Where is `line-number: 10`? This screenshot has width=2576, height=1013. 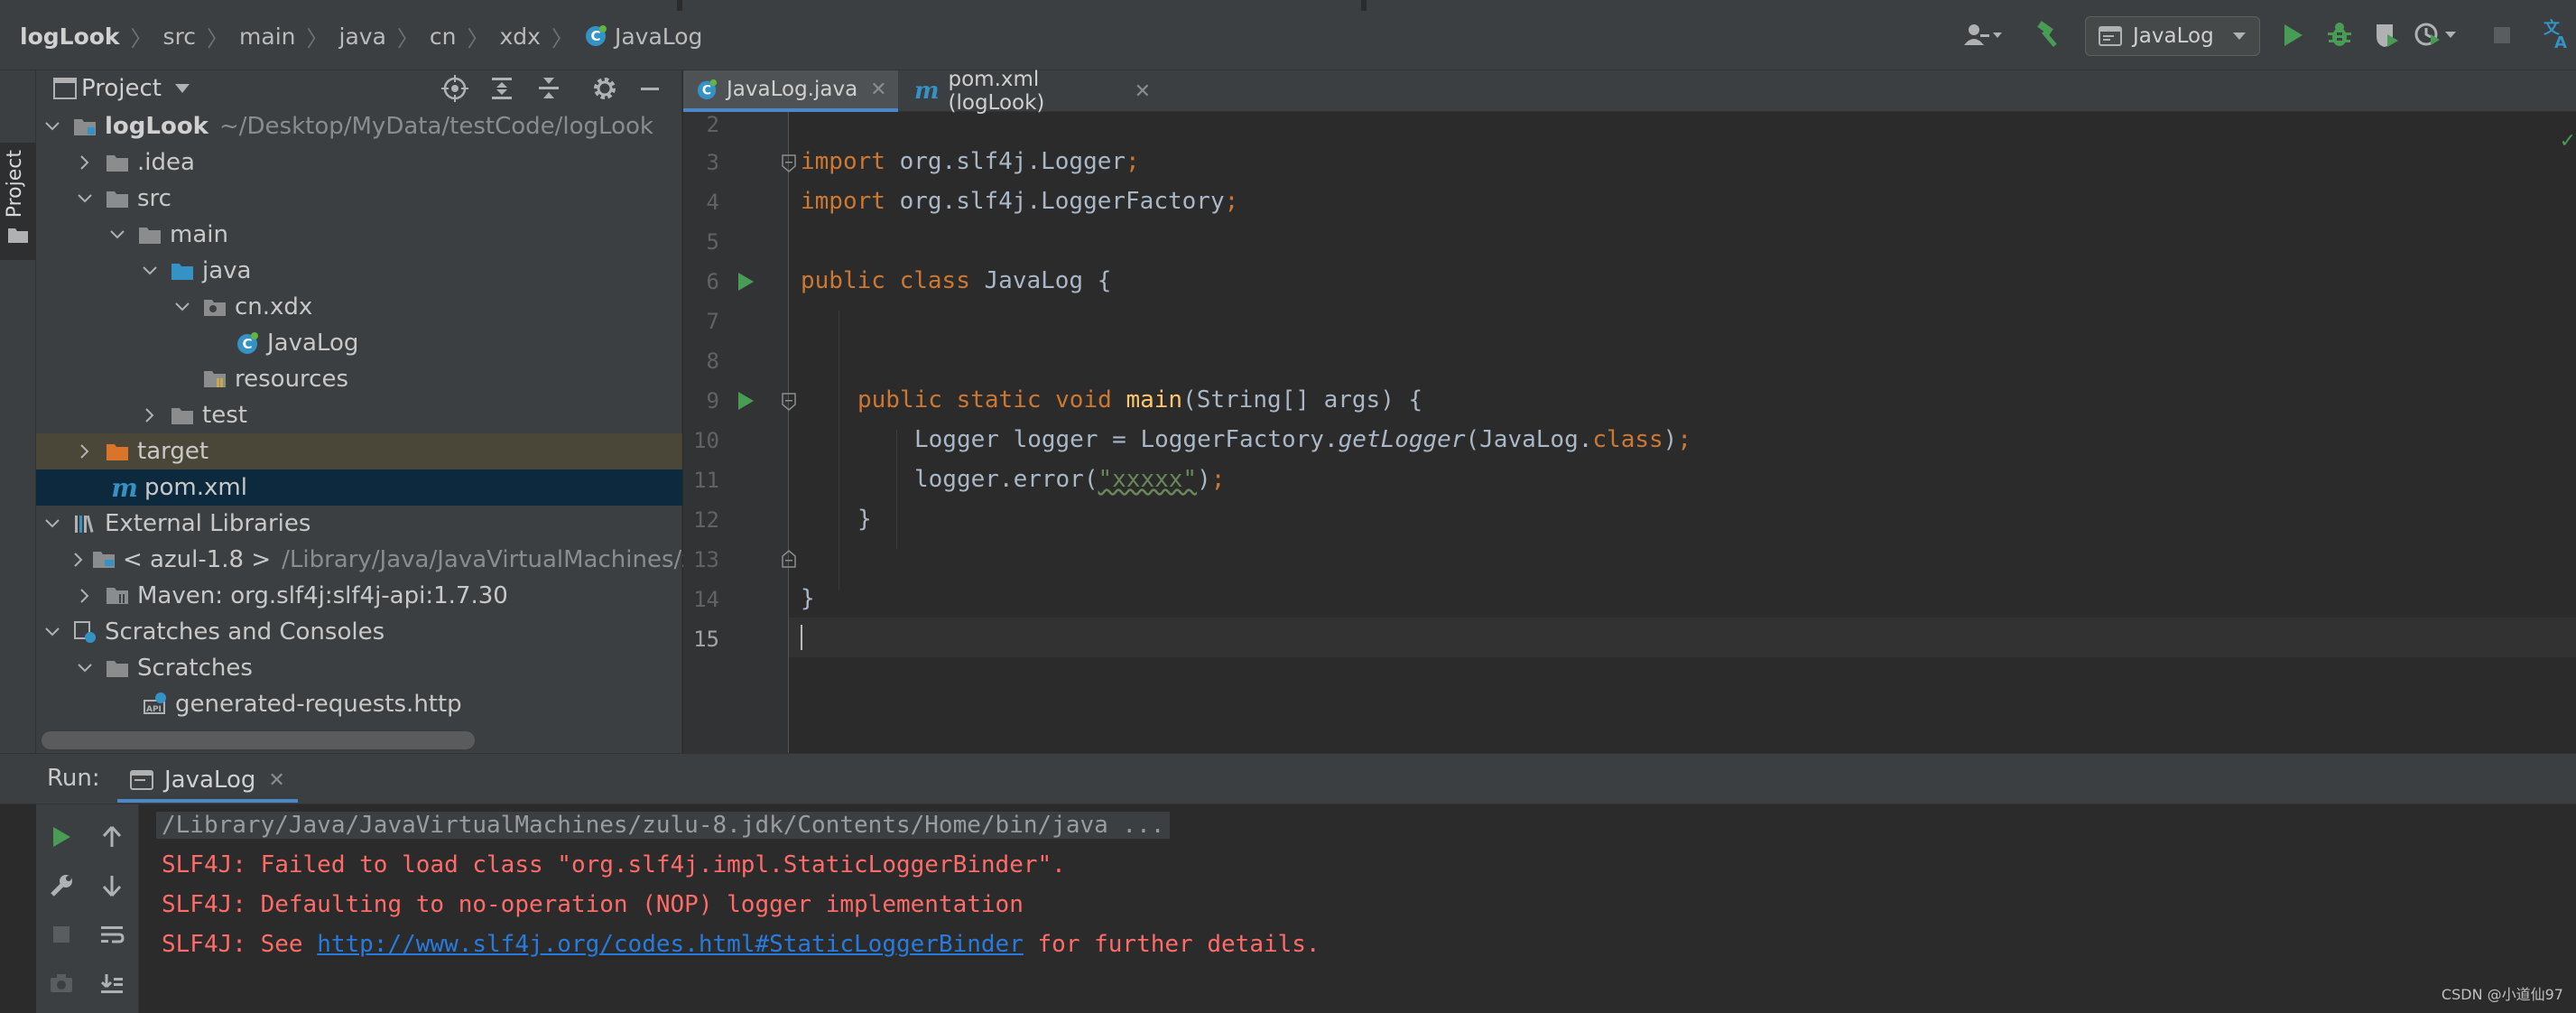 line-number: 10 is located at coordinates (706, 440).